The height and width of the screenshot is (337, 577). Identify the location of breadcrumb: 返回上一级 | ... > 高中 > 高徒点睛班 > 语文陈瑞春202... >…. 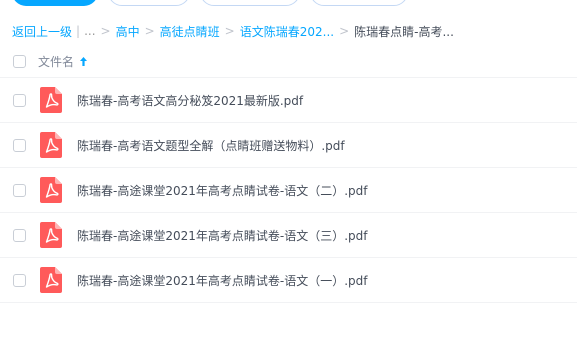
(233, 31).